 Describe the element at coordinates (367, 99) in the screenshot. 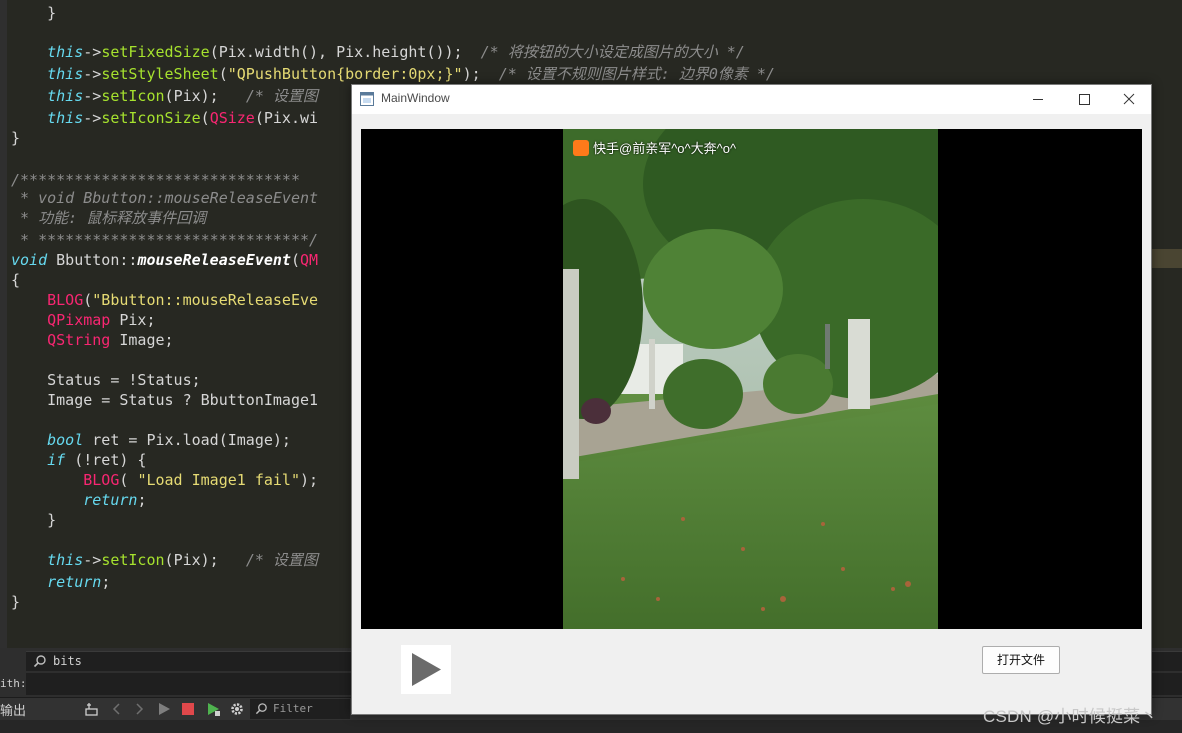

I see `app-window-icon` at that location.